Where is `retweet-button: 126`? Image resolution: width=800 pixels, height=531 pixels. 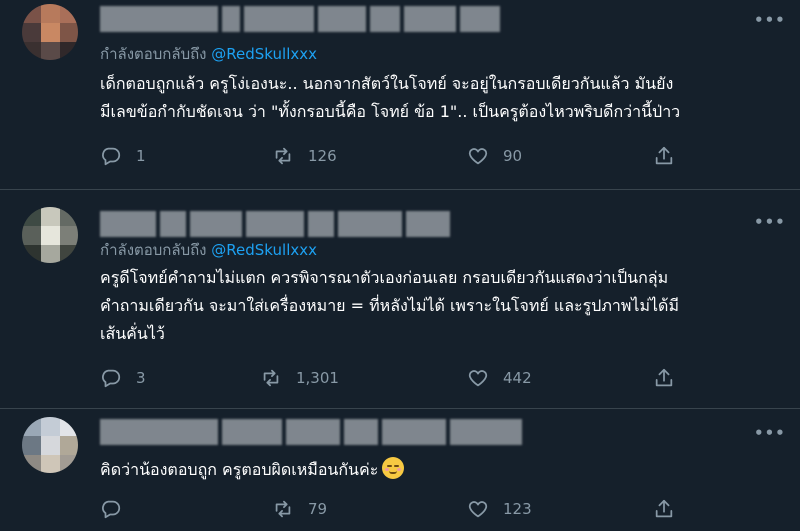
retweet-button: 126 is located at coordinates (304, 156).